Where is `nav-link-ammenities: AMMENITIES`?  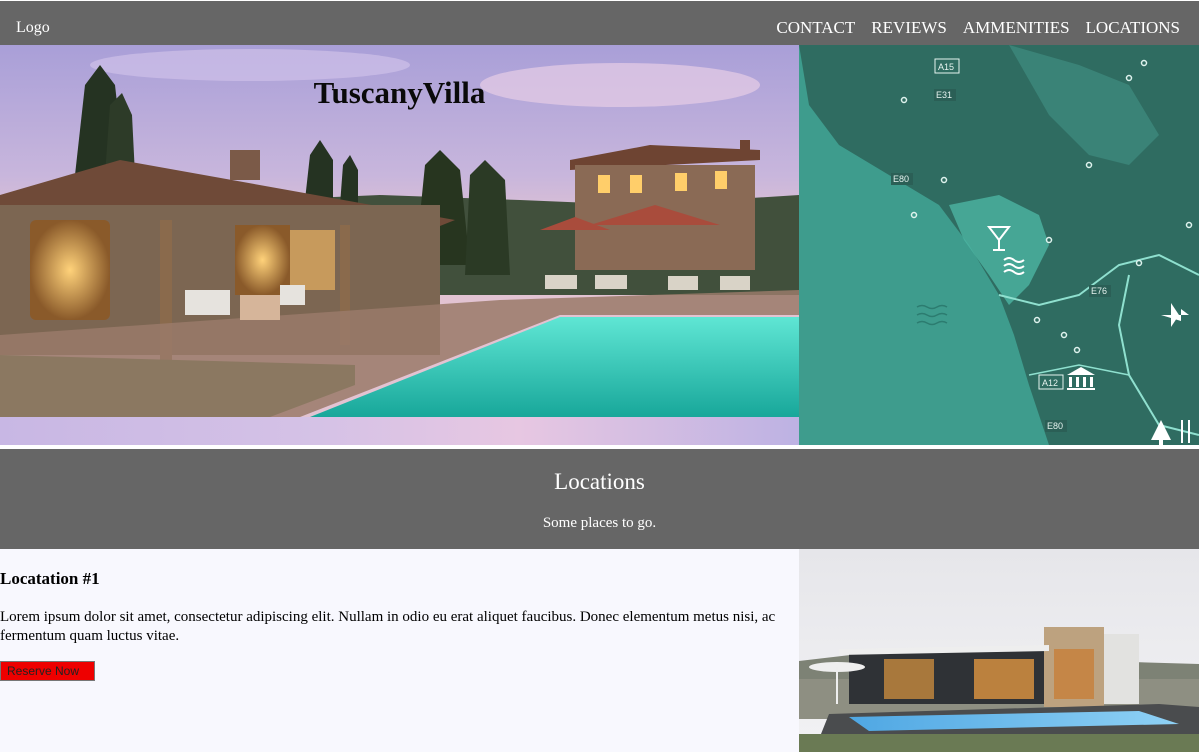
nav-link-ammenities: AMMENITIES is located at coordinates (1016, 28).